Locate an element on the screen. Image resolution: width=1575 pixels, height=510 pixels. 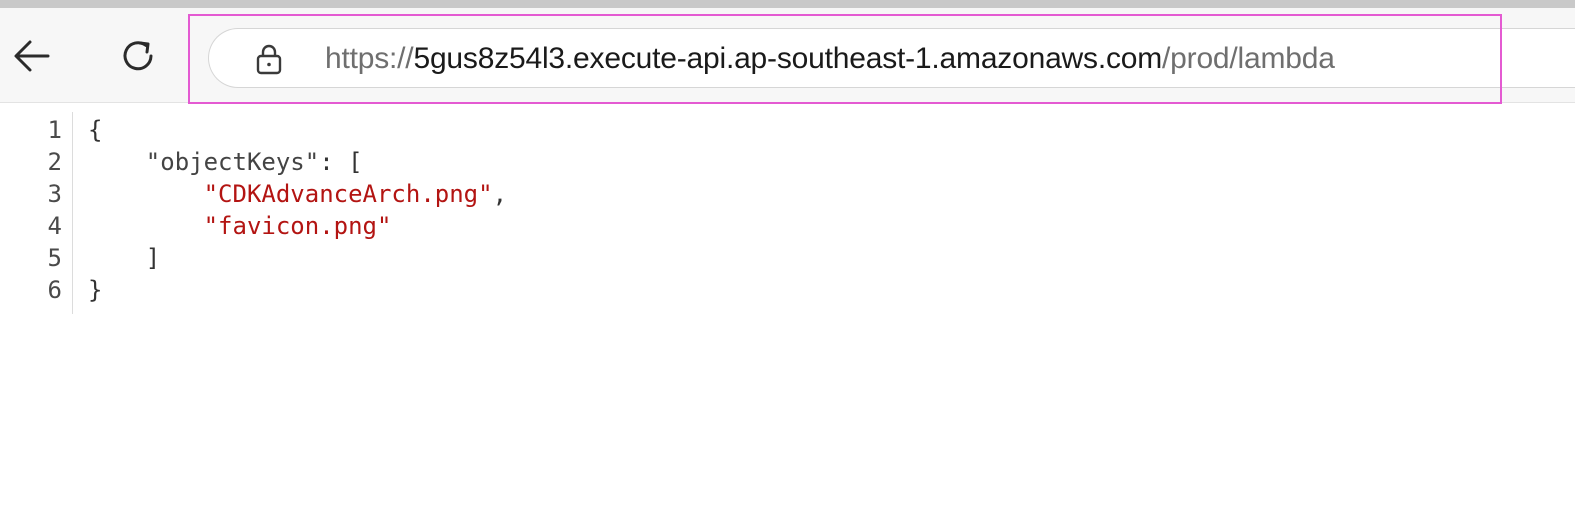
url-highlight-box is located at coordinates (845, 59).